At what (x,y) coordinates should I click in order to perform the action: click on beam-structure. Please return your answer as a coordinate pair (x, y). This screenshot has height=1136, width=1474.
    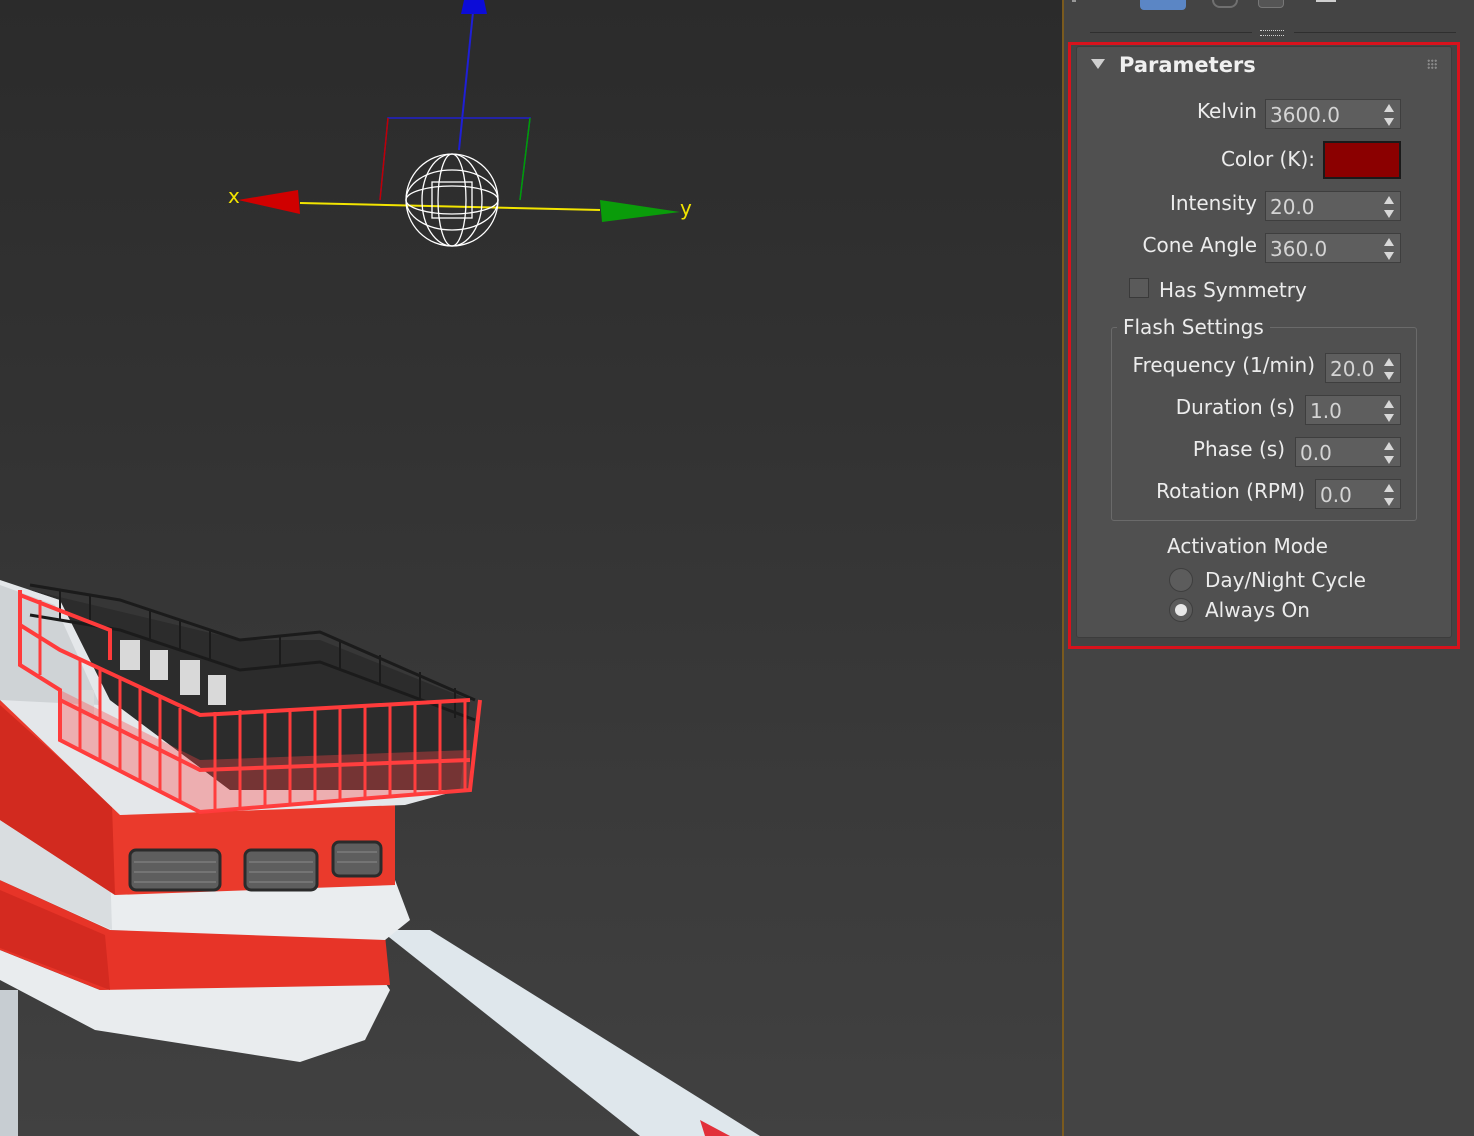
    Looking at the image, I should click on (570, 1033).